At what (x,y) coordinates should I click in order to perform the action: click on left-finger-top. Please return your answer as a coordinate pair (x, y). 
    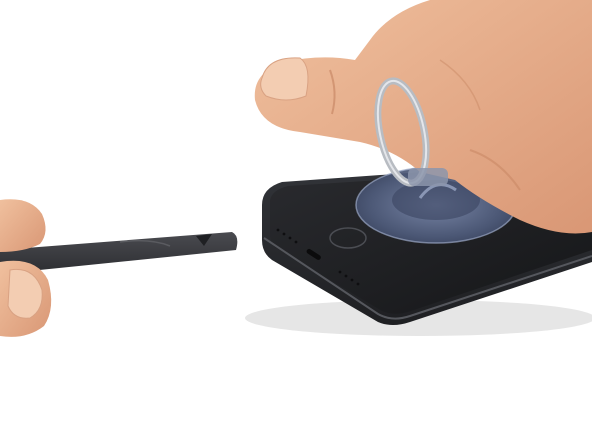
    Looking at the image, I should click on (23, 225).